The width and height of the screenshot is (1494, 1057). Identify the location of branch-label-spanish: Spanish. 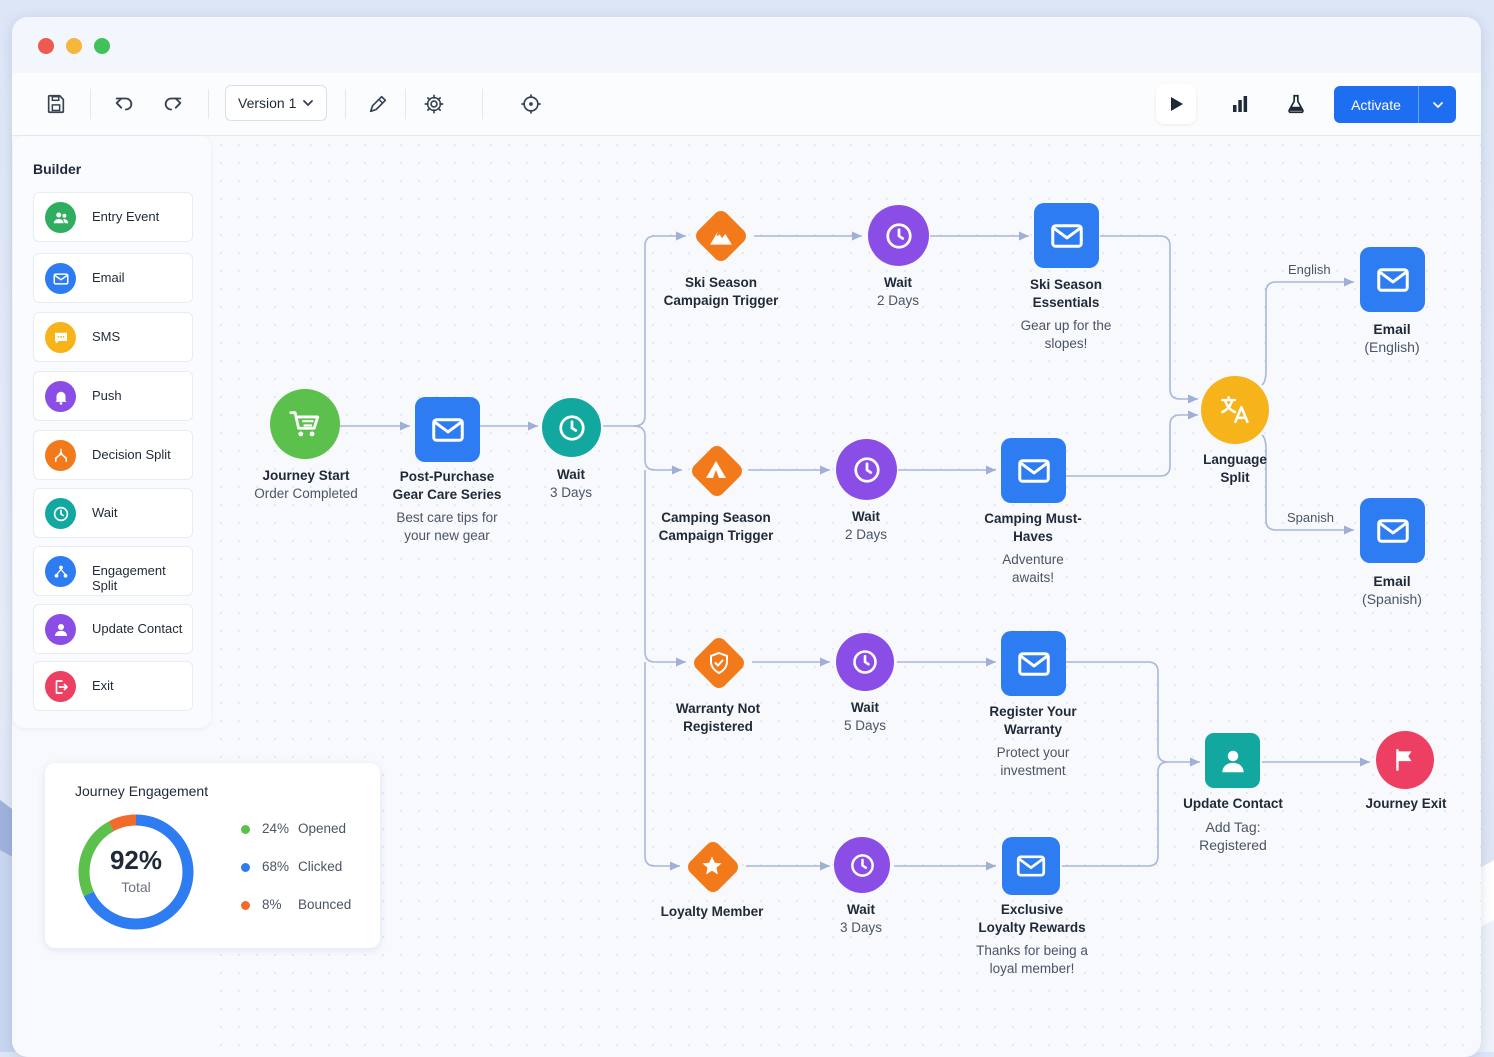
(1310, 517).